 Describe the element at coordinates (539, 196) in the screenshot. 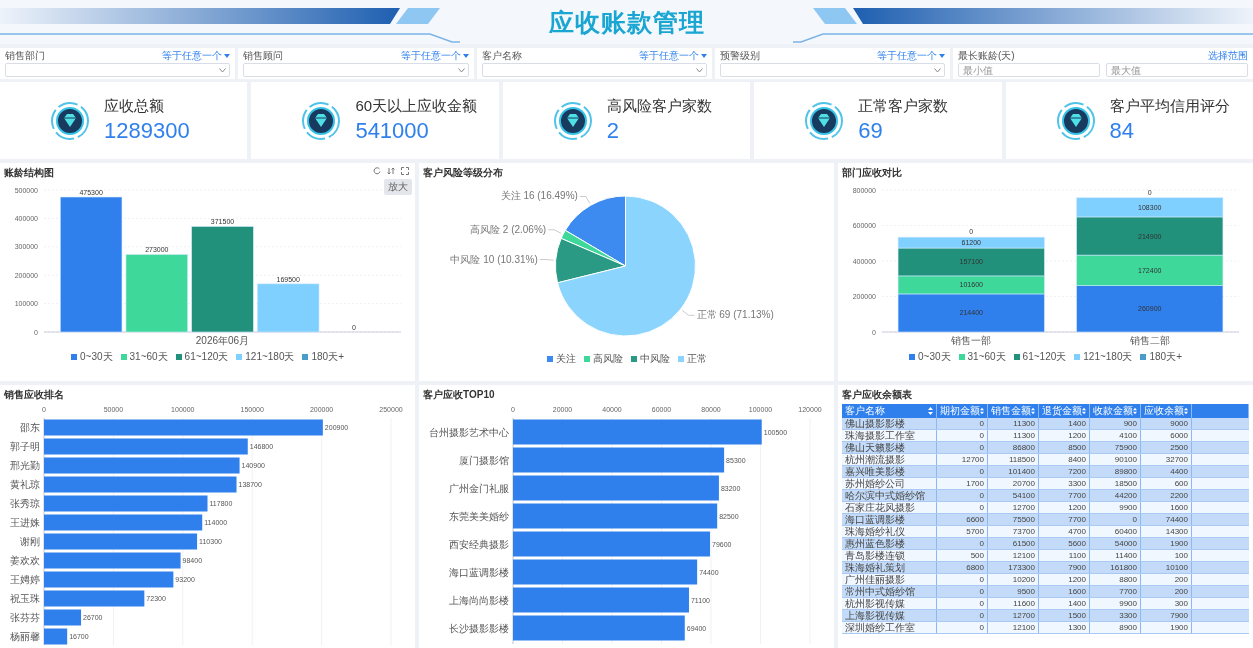

I see `slice-label: 关注 16 (16.49%)` at that location.